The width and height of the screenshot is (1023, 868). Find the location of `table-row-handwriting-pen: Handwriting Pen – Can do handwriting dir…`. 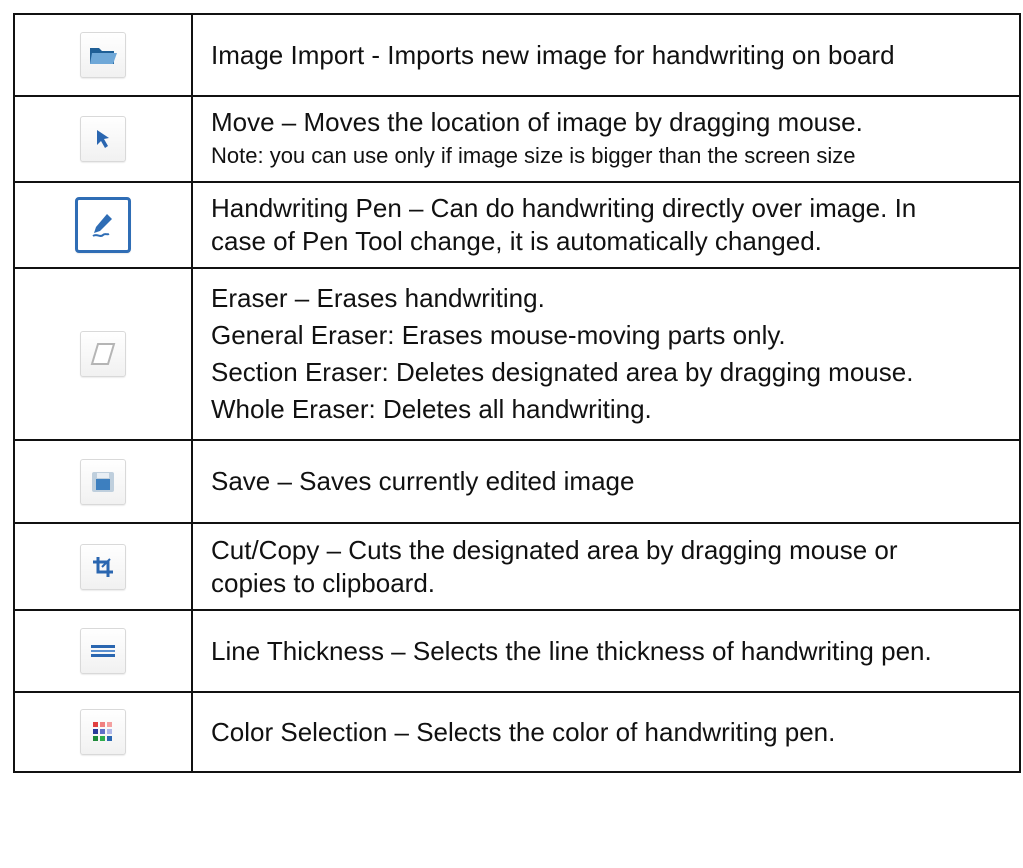

table-row-handwriting-pen: Handwriting Pen – Can do handwriting dir… is located at coordinates (517, 225).